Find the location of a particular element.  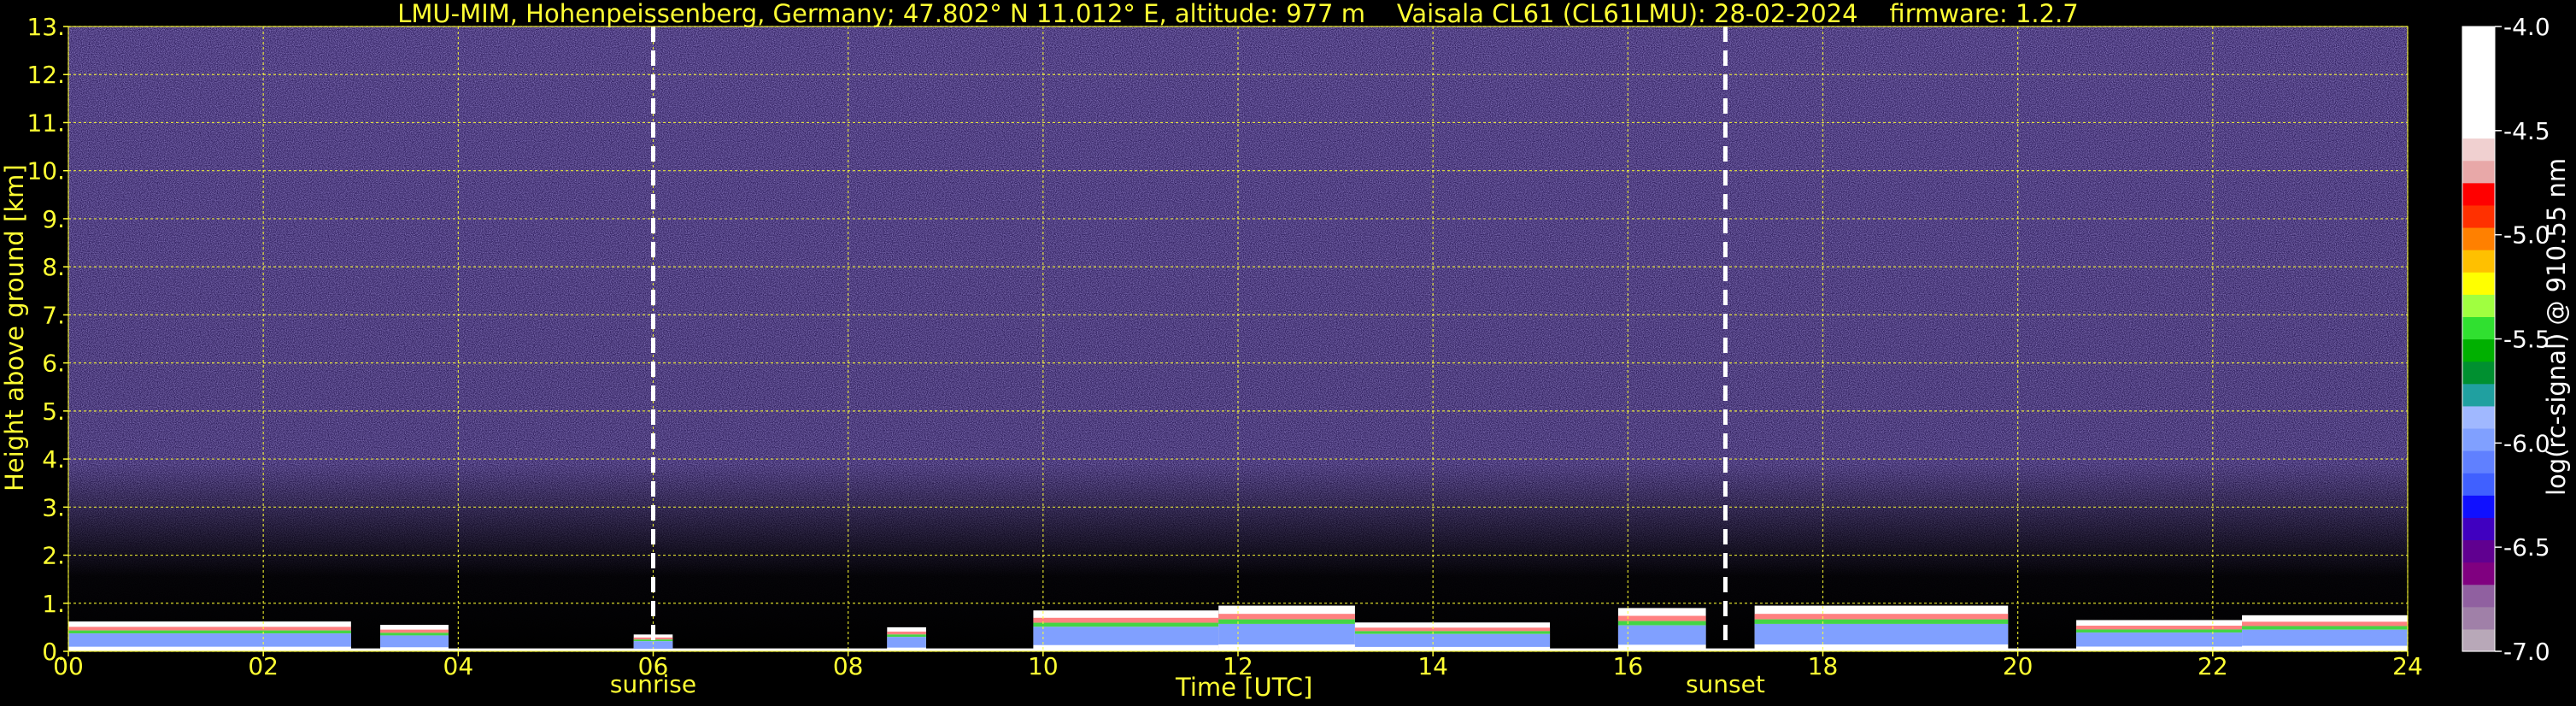

y-tick-label: 3. is located at coordinates (53, 507).